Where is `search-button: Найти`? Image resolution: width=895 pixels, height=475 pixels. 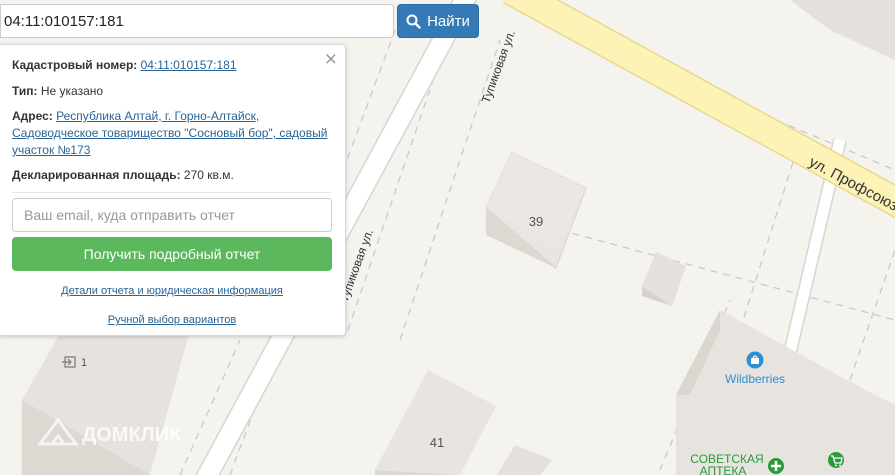 search-button: Найти is located at coordinates (438, 21).